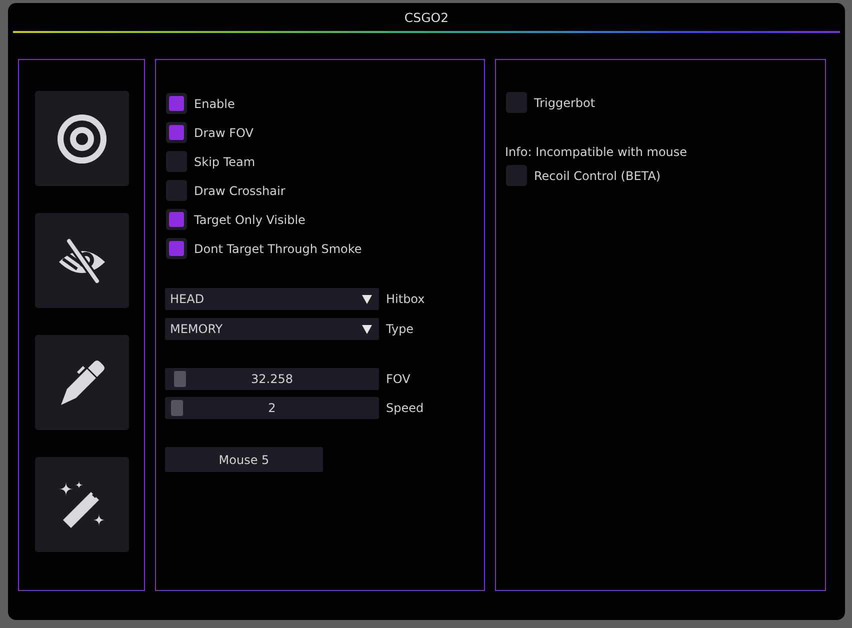 The height and width of the screenshot is (628, 852). Describe the element at coordinates (426, 17) in the screenshot. I see `window-title: CSGO2` at that location.